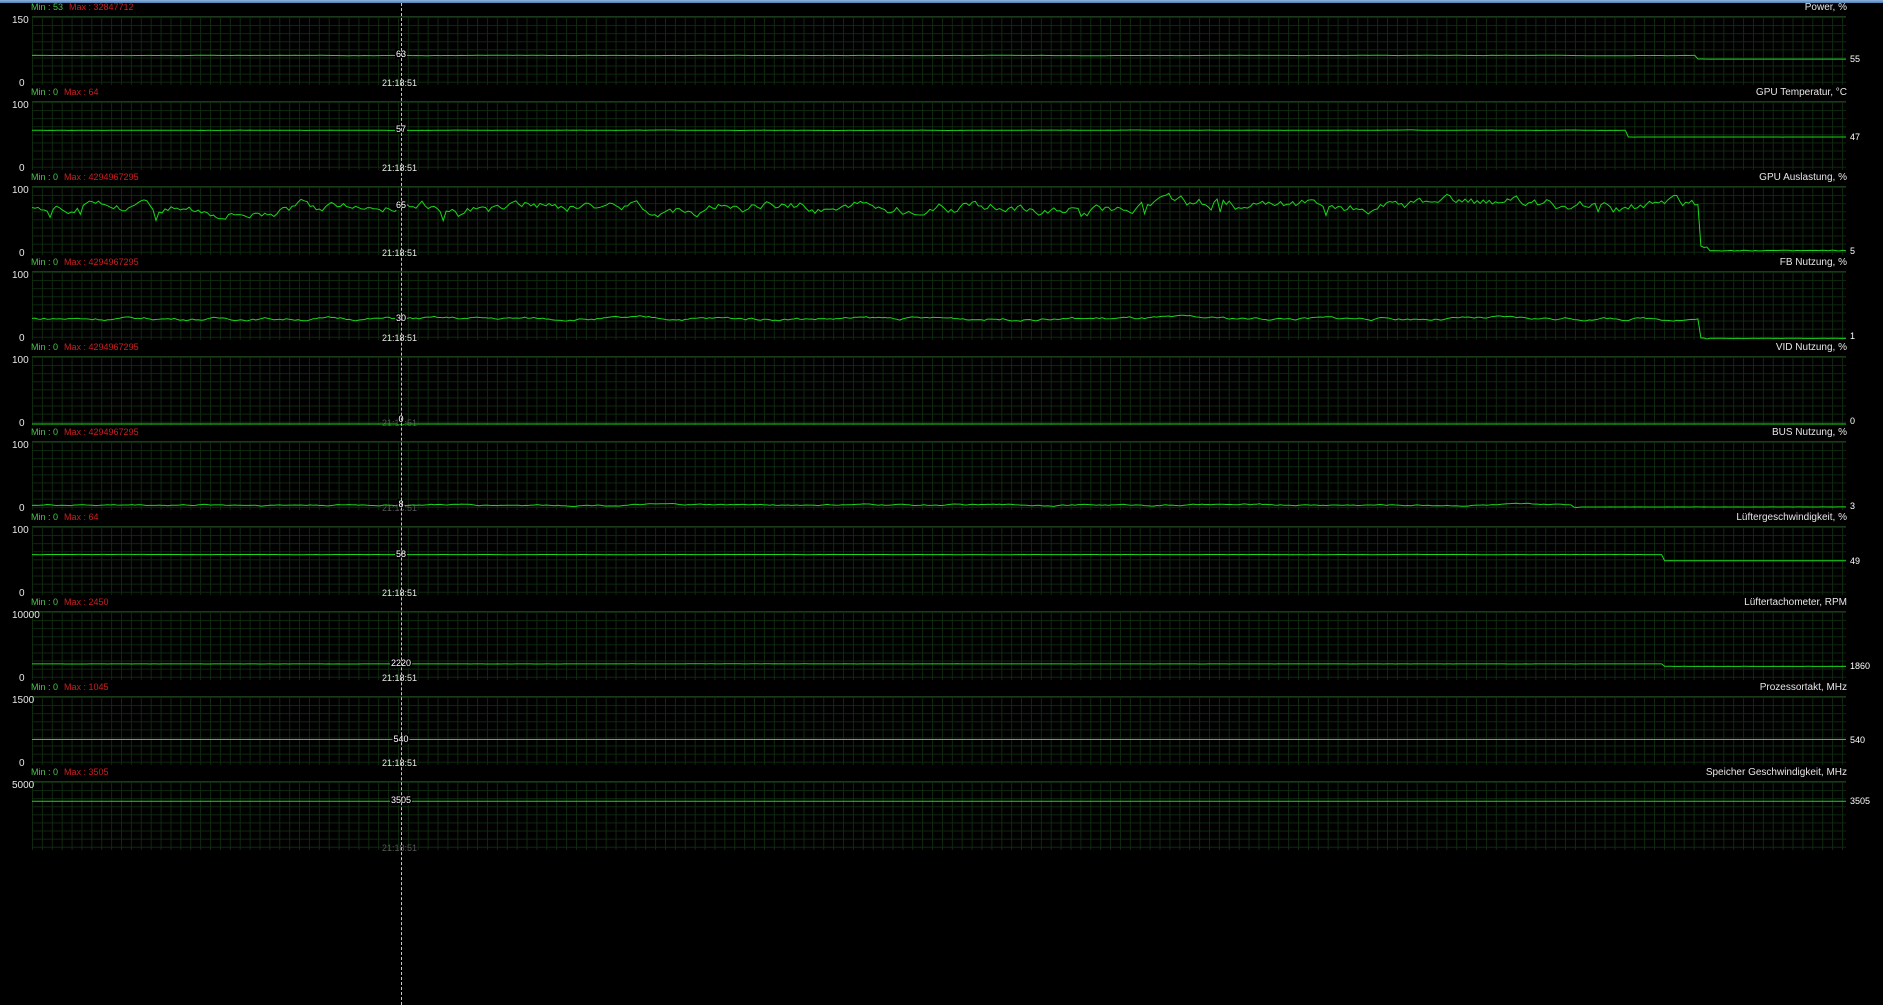 The width and height of the screenshot is (1883, 1005). Describe the element at coordinates (86, 602) in the screenshot. I see `max-value: Max : 2450` at that location.